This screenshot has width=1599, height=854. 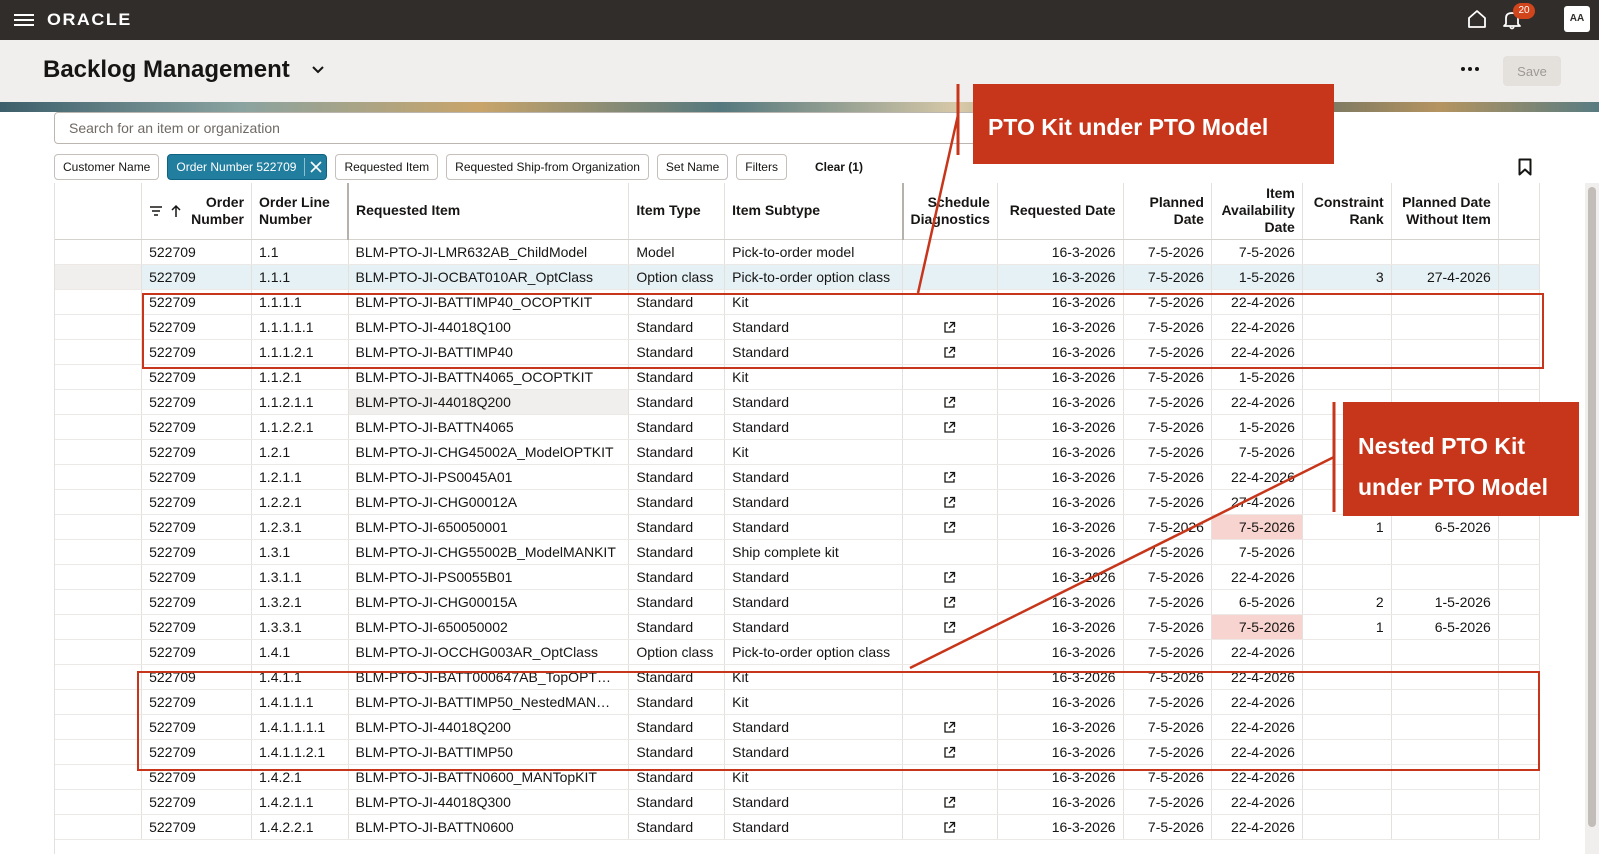 I want to click on close-icon, so click(x=313, y=167).